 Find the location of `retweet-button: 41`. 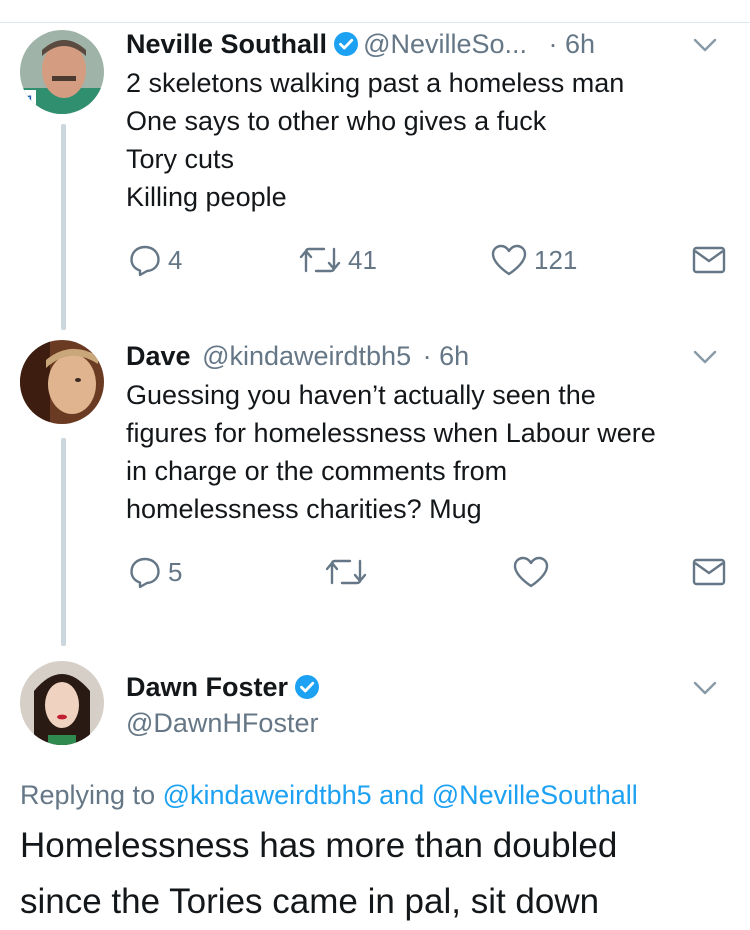

retweet-button: 41 is located at coordinates (337, 260).